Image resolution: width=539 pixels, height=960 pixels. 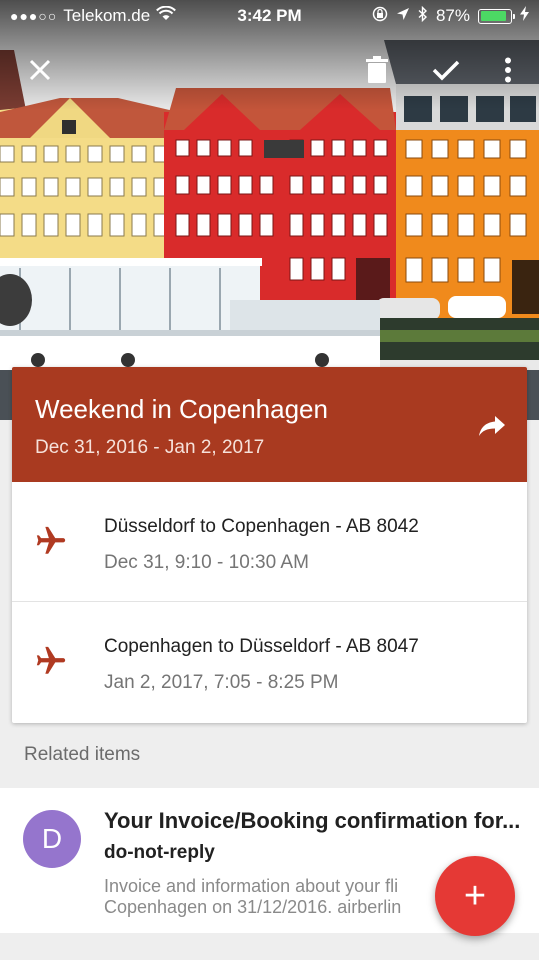 I want to click on trip-dates: Dec 31, 2016 - Jan 2, 2017, so click(x=150, y=447).